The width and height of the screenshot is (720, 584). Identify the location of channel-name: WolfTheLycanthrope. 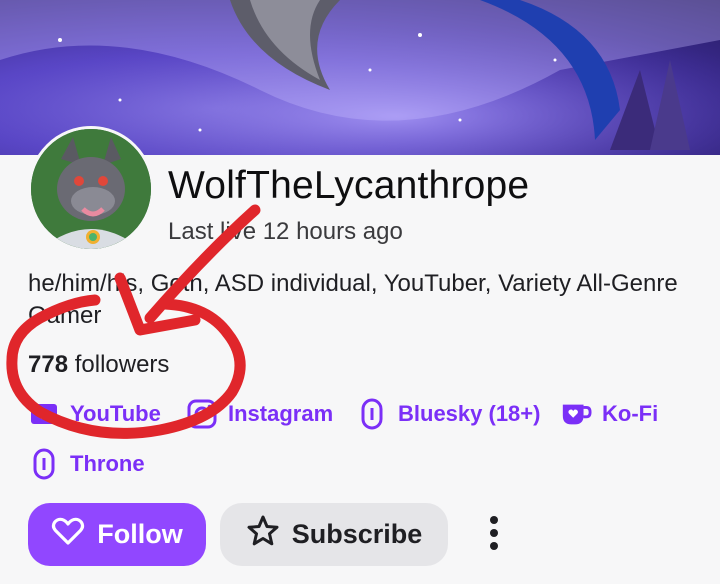
(349, 185).